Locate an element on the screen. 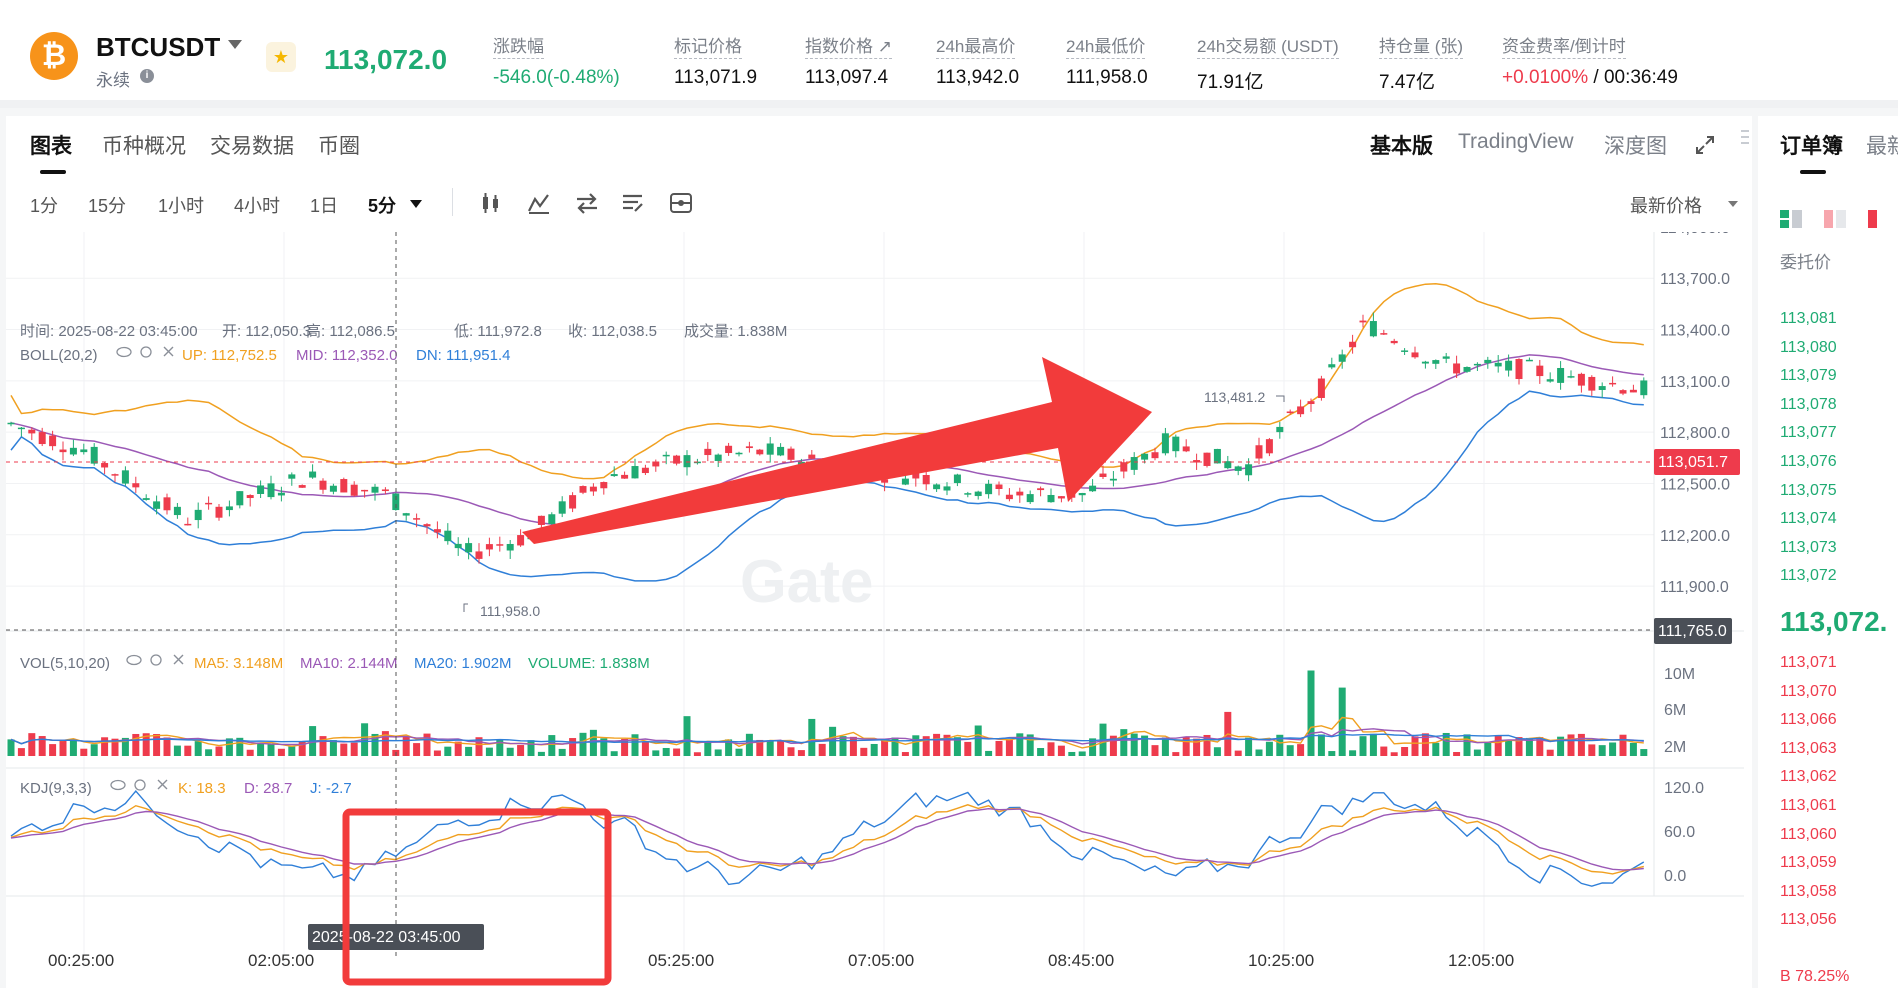  compare-arrows-icon is located at coordinates (587, 203).